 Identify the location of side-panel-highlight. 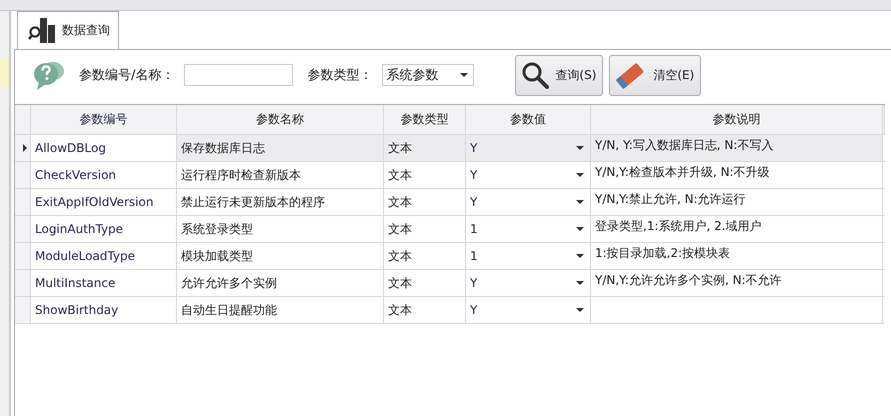
(4, 73).